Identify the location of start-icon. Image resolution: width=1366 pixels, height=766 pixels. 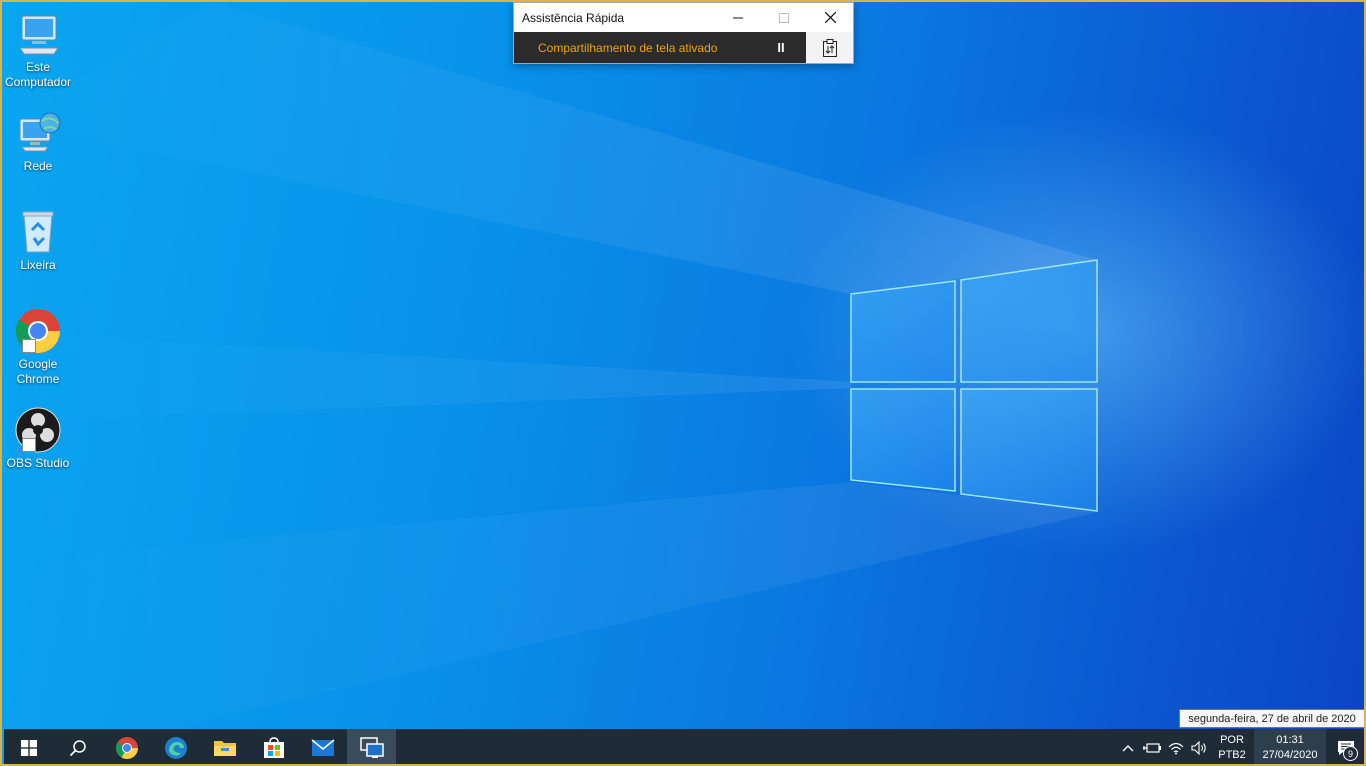
(28, 747).